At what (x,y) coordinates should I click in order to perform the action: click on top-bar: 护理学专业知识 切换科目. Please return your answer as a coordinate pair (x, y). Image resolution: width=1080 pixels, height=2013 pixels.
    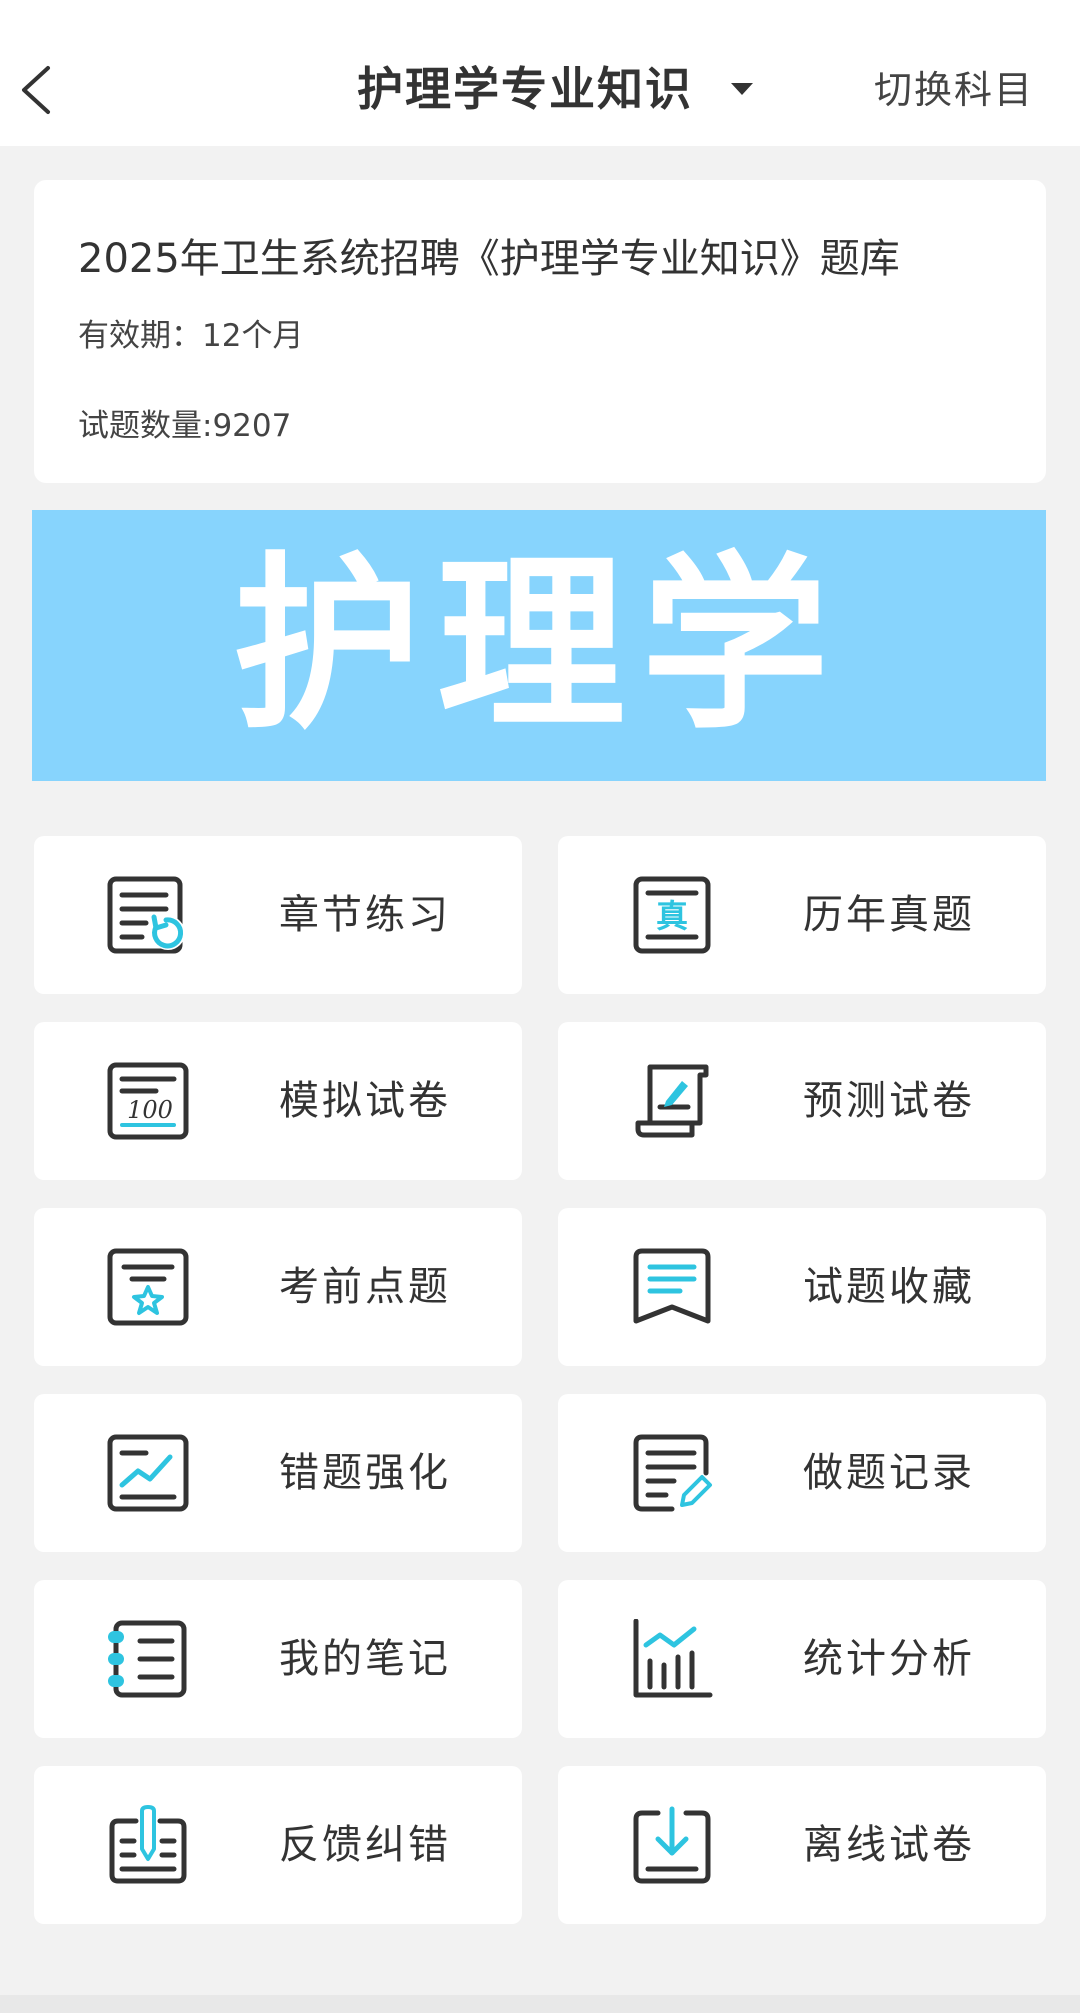
    Looking at the image, I should click on (540, 73).